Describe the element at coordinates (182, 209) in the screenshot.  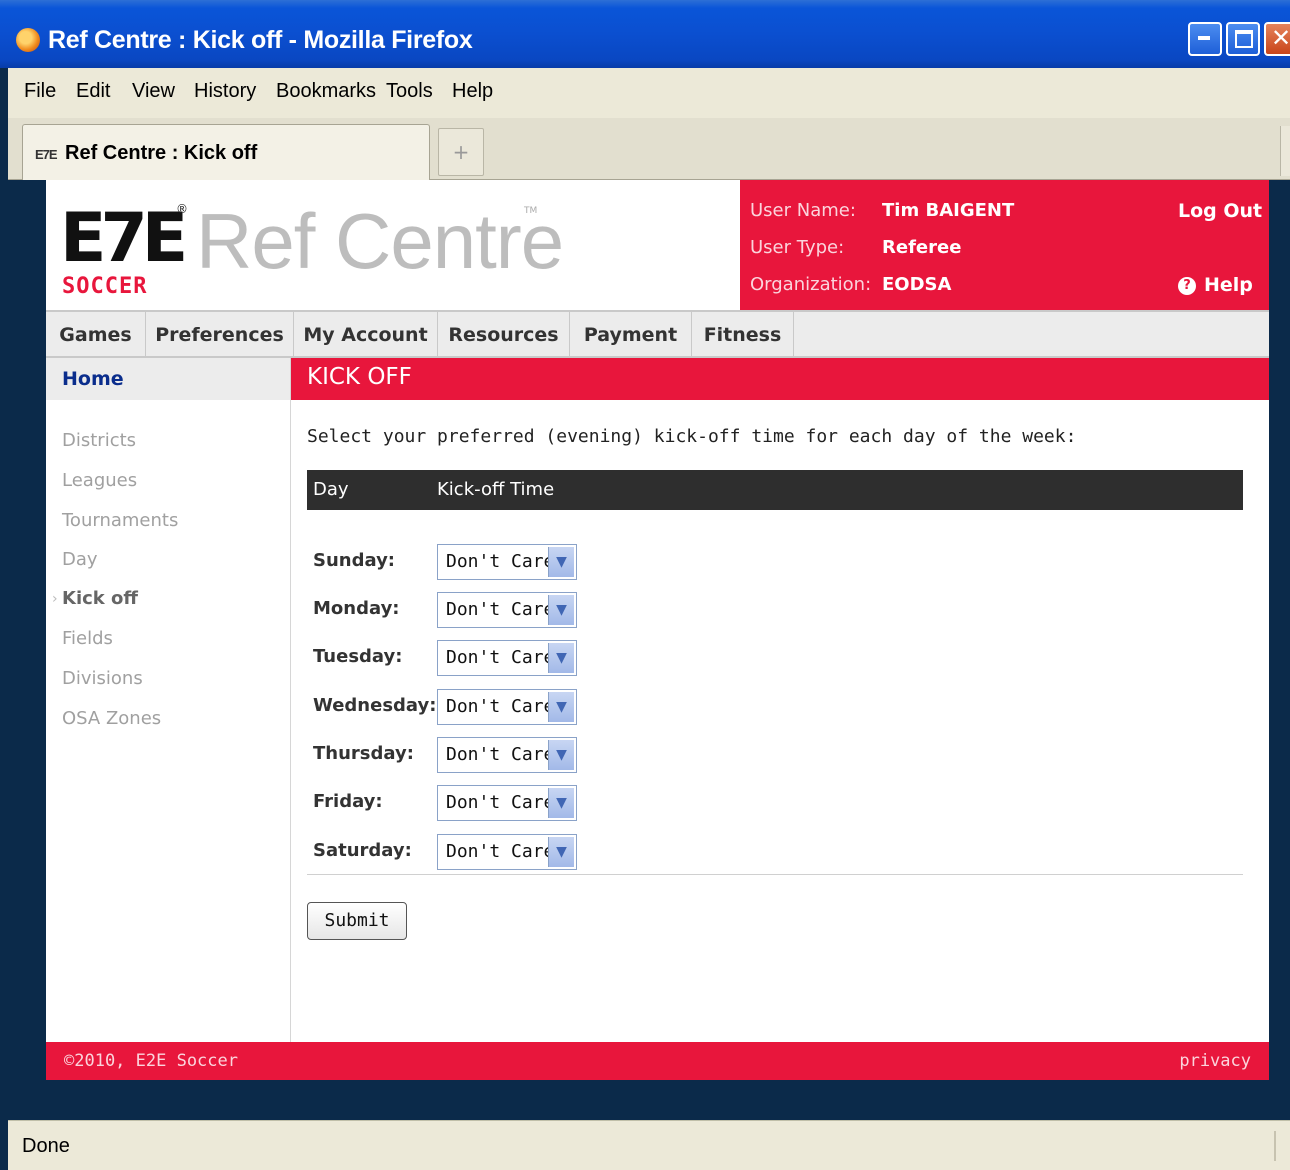
I see `registered-mark: ®` at that location.